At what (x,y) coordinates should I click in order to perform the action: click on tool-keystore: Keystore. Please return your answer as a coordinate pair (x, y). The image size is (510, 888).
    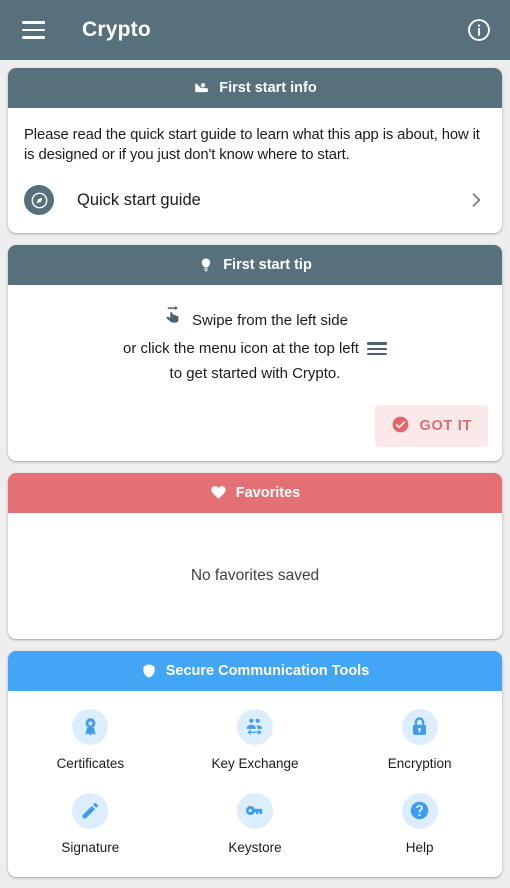
    Looking at the image, I should click on (255, 824).